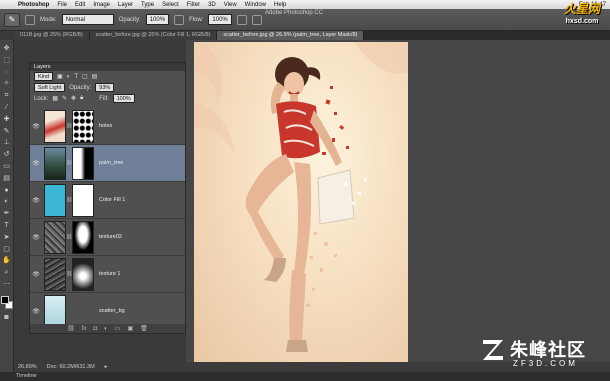 The height and width of the screenshot is (381, 610). I want to click on mode-select: Normal, so click(87, 19).